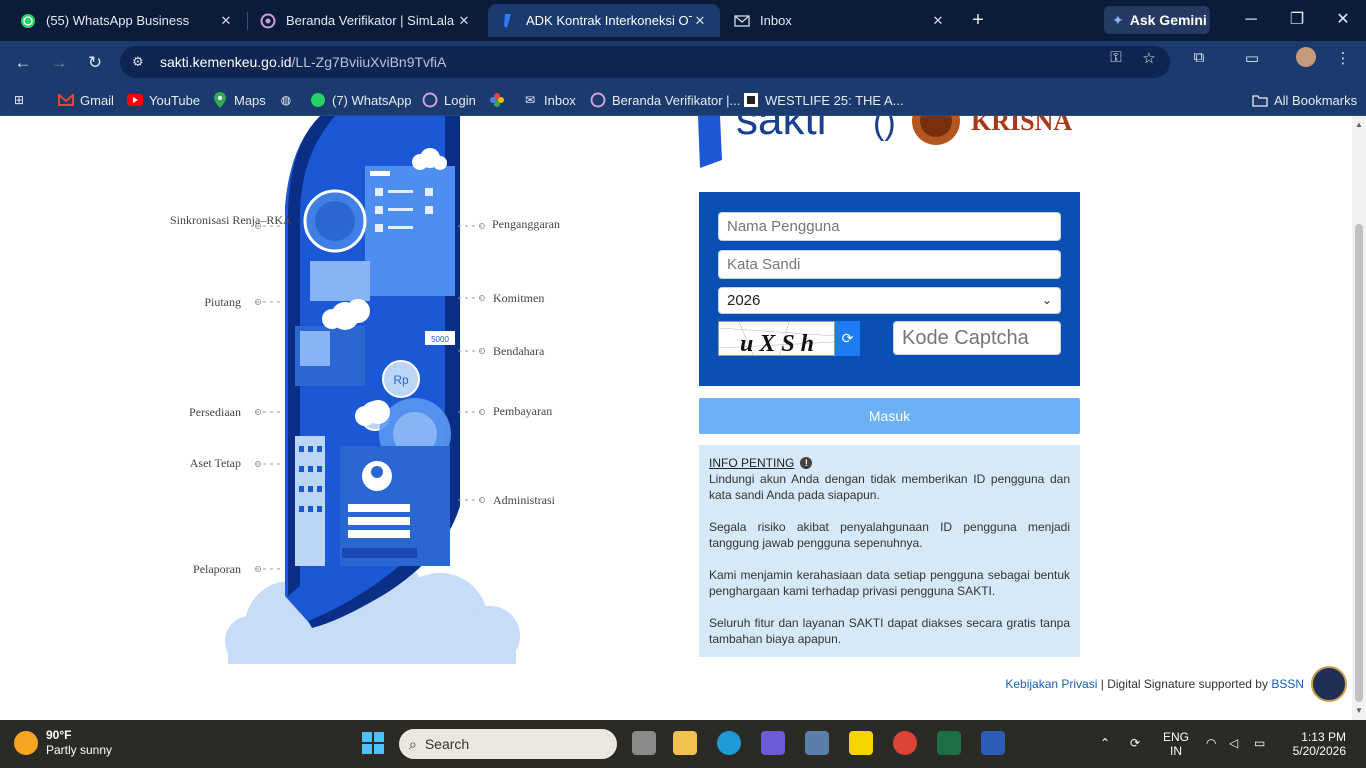 The width and height of the screenshot is (1366, 768). I want to click on bookmark-inbox: ✉ Inbox, so click(549, 100).